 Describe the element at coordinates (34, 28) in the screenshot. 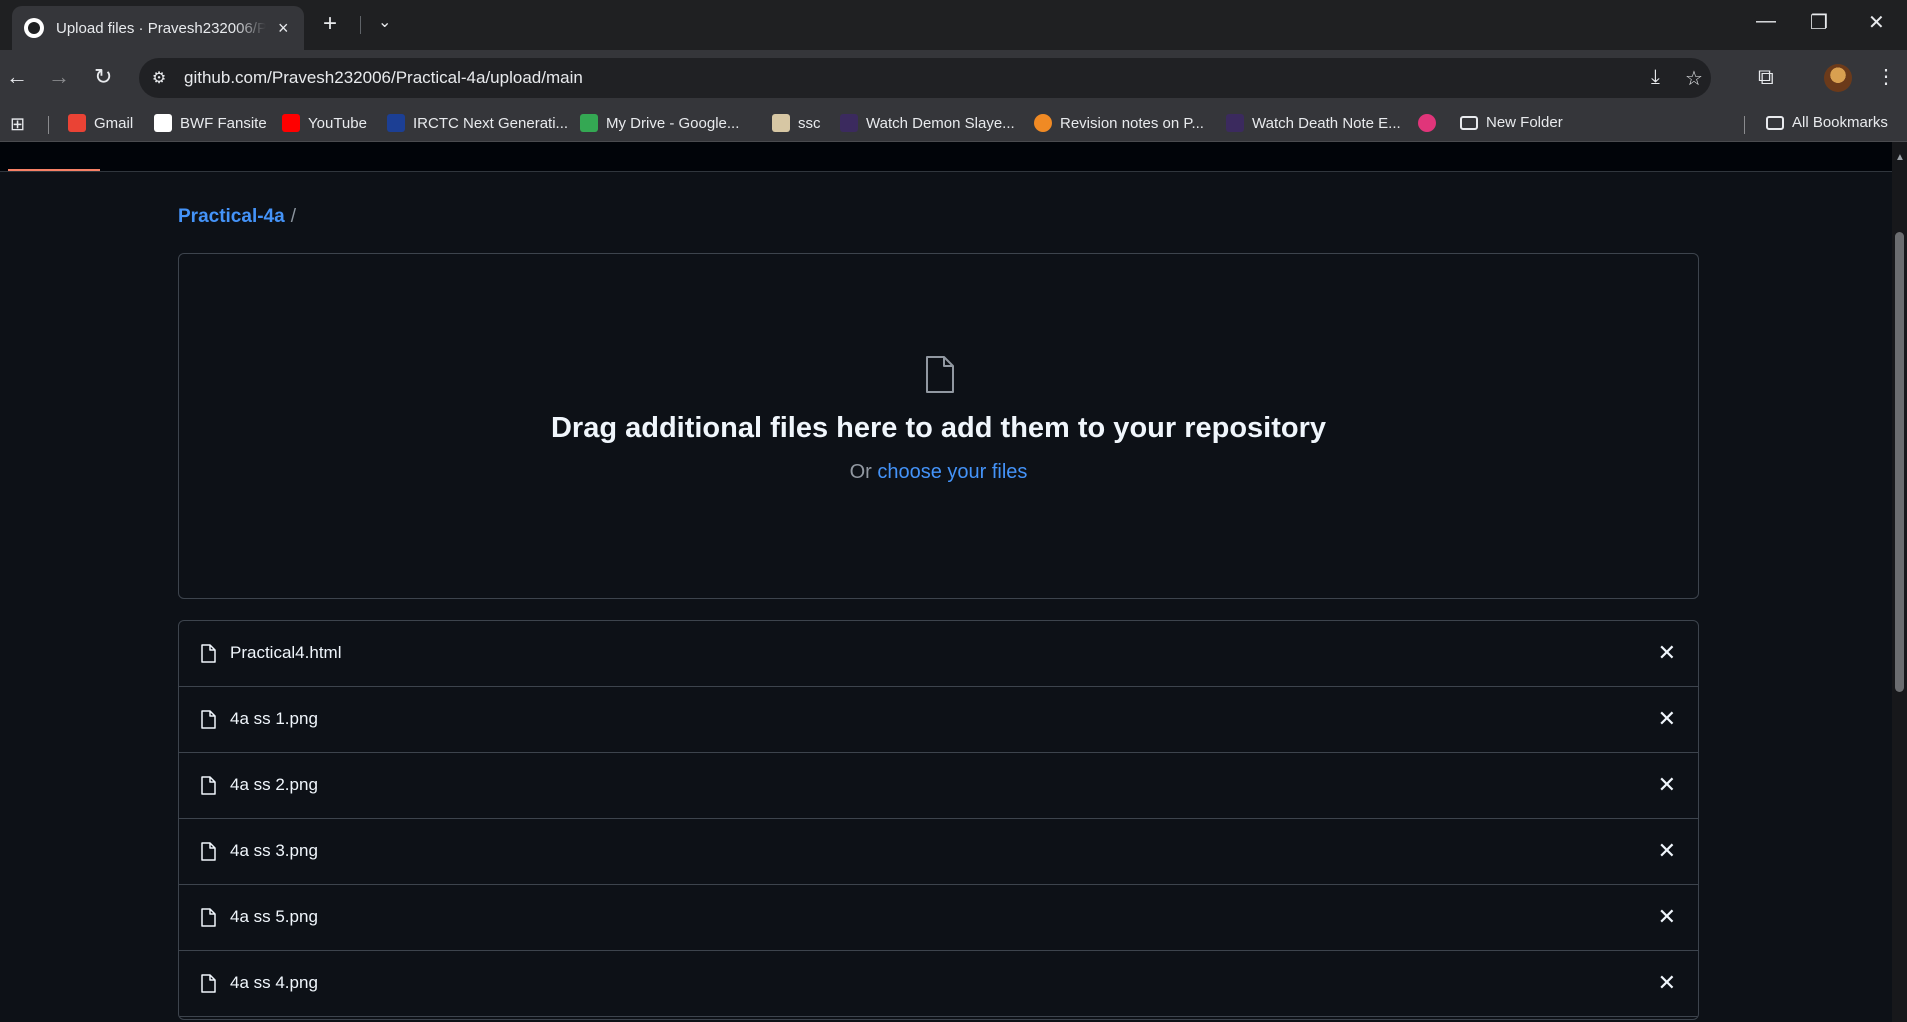

I see `github-icon` at that location.